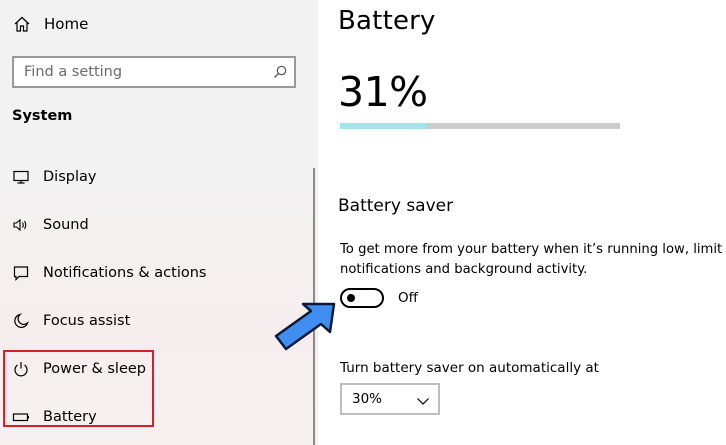 The width and height of the screenshot is (726, 445). Describe the element at coordinates (66, 225) in the screenshot. I see `sidebar-item-label: Sound` at that location.